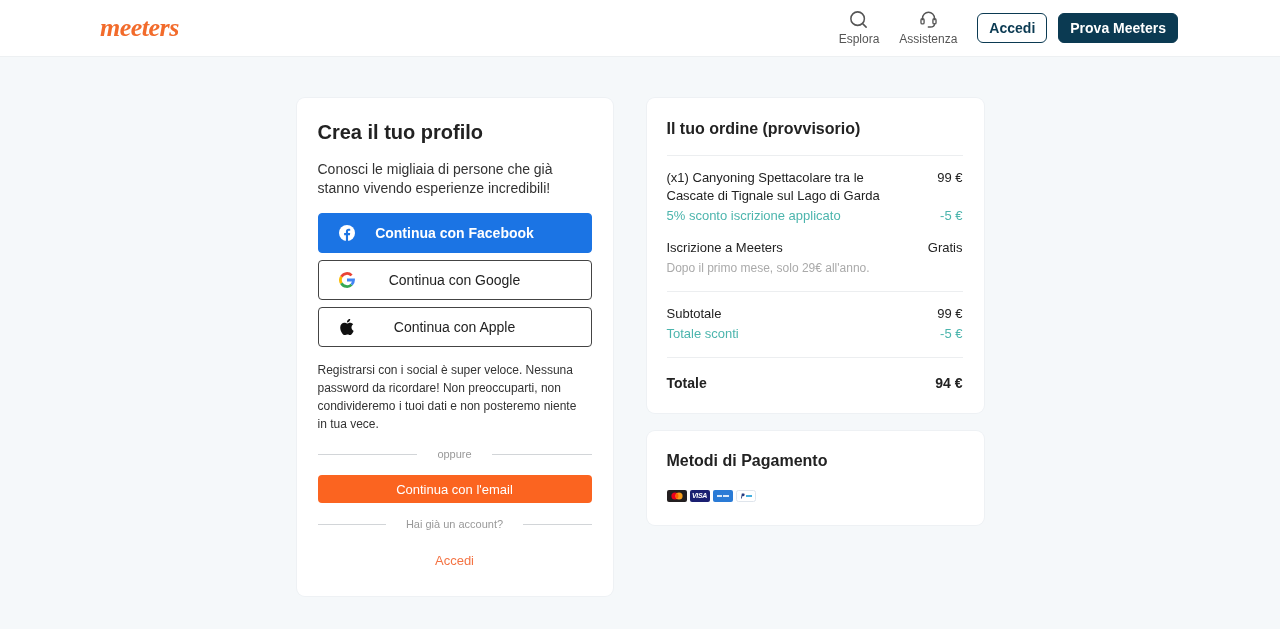 The height and width of the screenshot is (629, 1280). I want to click on order-item-label: (x1) Canyoning Spettacolare tra le Cascate di Tignale sul Lago di Garda, so click(773, 187).